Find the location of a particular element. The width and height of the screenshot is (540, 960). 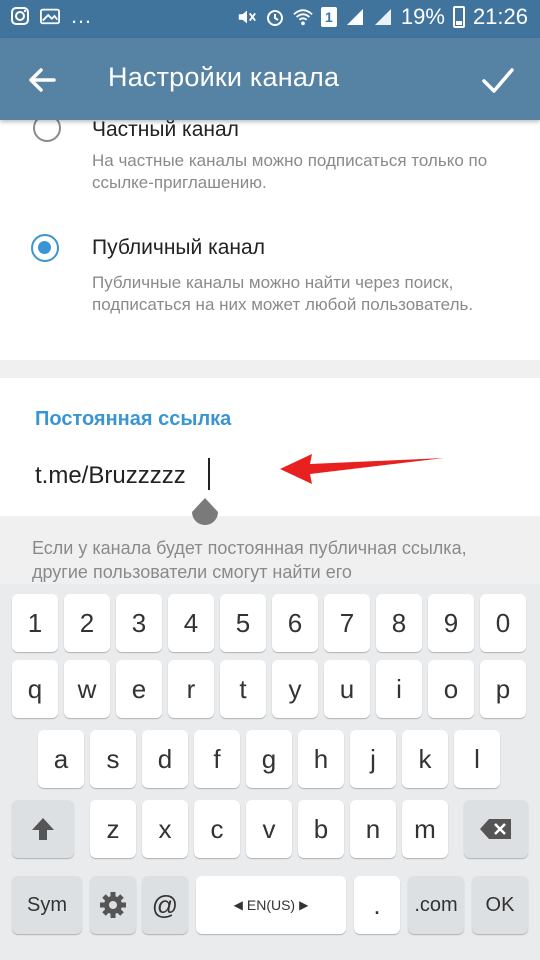

key-f: f is located at coordinates (217, 759).